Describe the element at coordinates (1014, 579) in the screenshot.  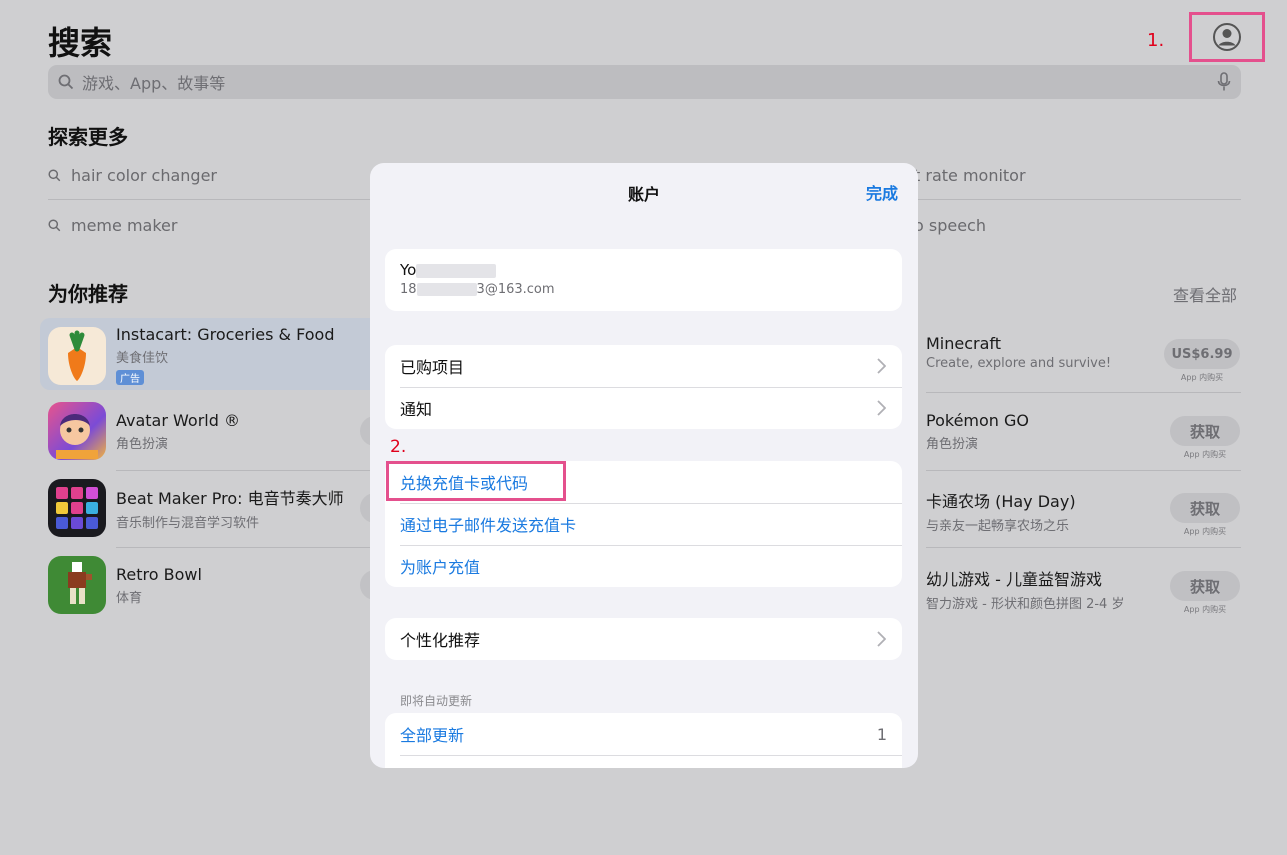
I see `app-name: 幼儿游戏 - 儿童益智游戏` at that location.